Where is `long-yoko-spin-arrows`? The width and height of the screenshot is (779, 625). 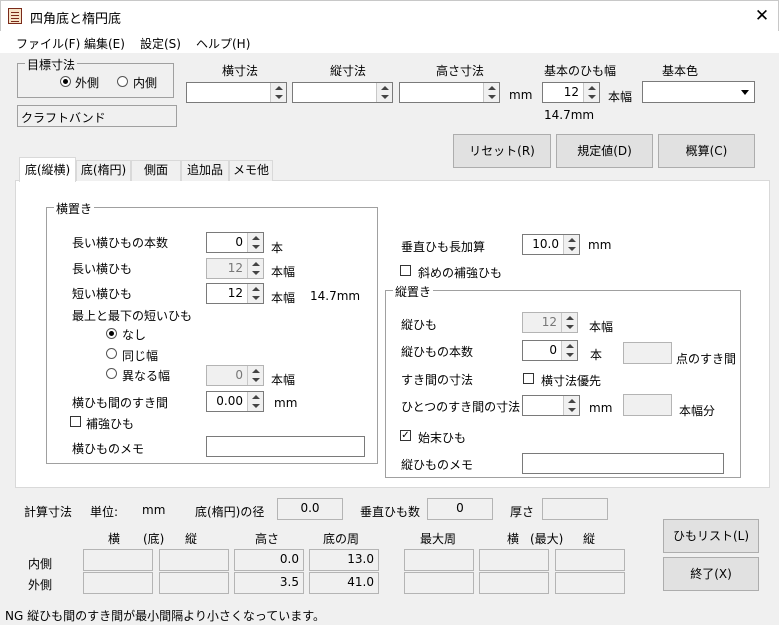
long-yoko-spin-arrows is located at coordinates (255, 268).